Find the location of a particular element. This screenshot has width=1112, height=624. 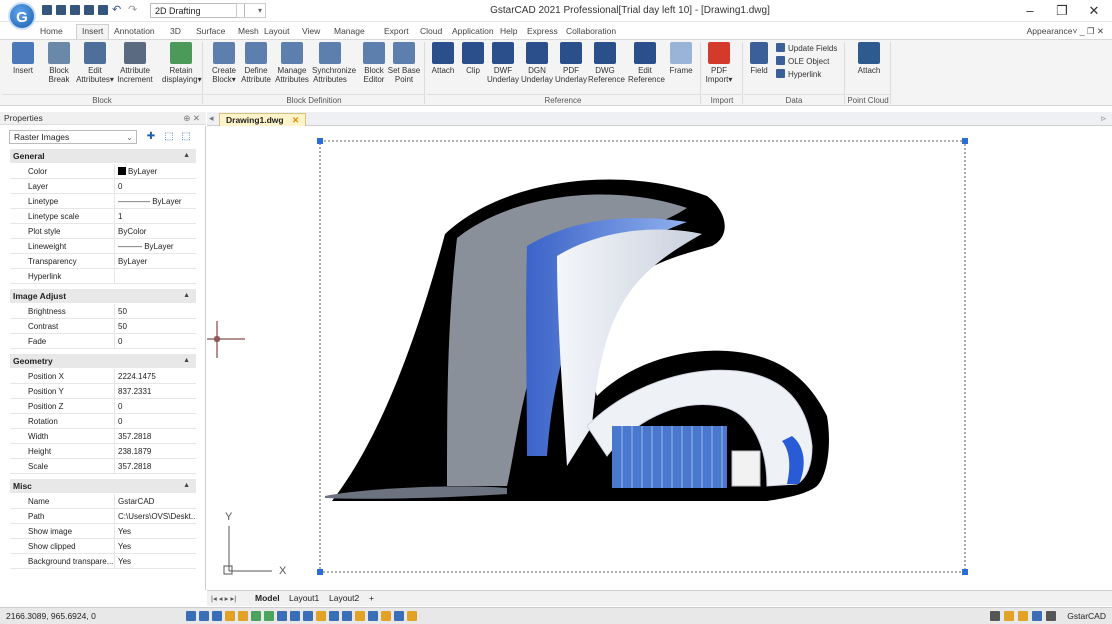

close-button: ✕ is located at coordinates (1094, 11).